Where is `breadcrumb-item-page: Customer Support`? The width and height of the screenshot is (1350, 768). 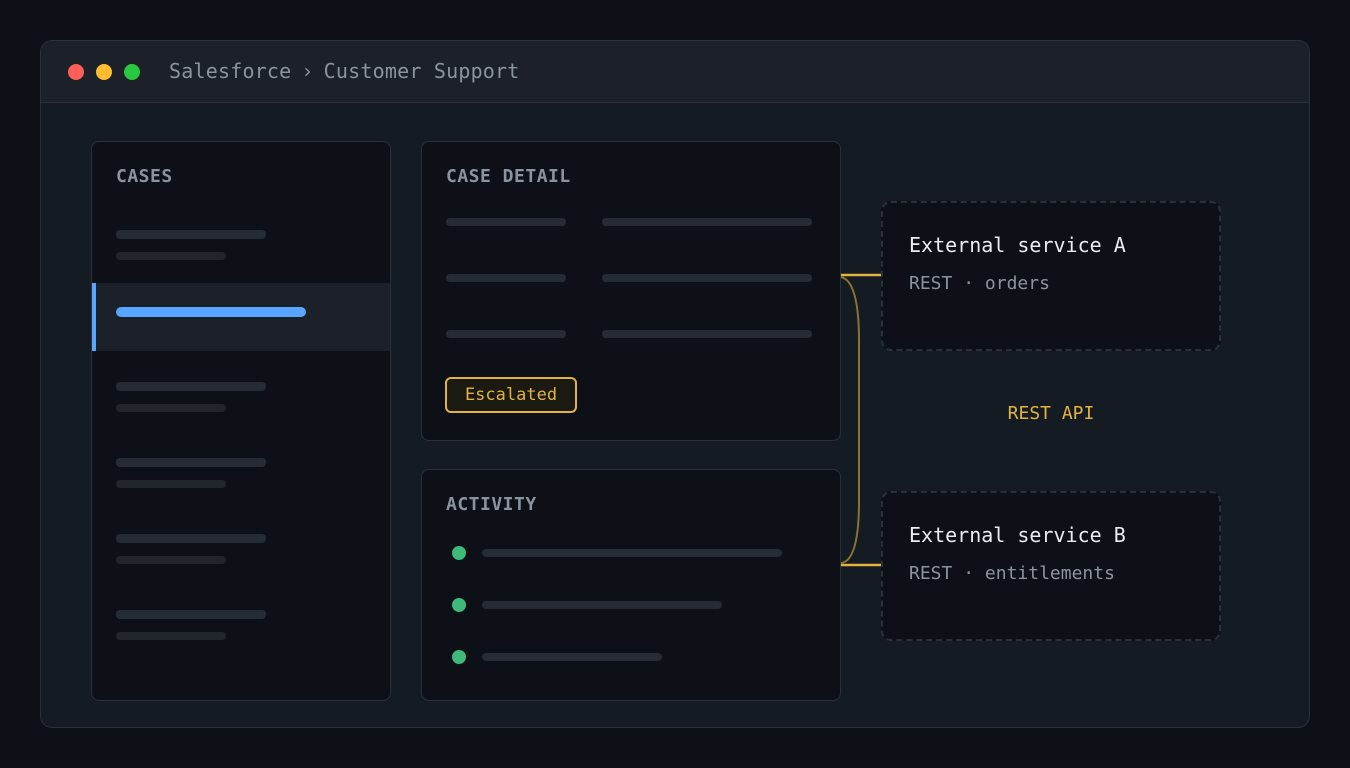
breadcrumb-item-page: Customer Support is located at coordinates (422, 71).